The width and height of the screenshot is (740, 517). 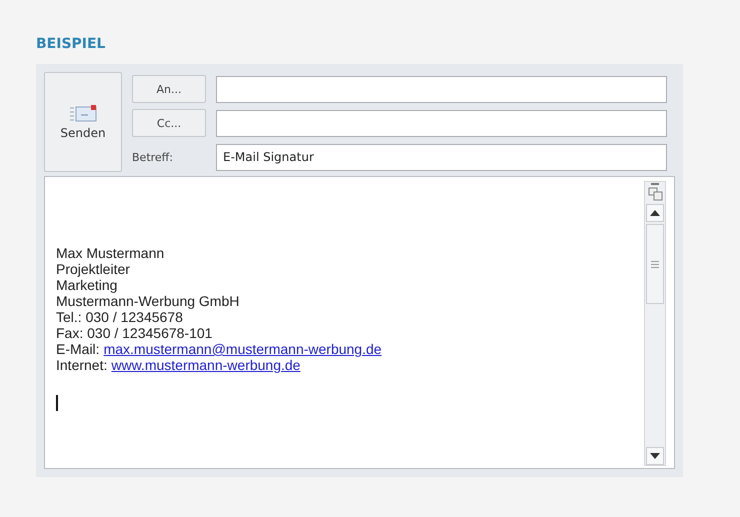 I want to click on link: max.mustermann@mustermann-werbung.de, so click(x=243, y=349).